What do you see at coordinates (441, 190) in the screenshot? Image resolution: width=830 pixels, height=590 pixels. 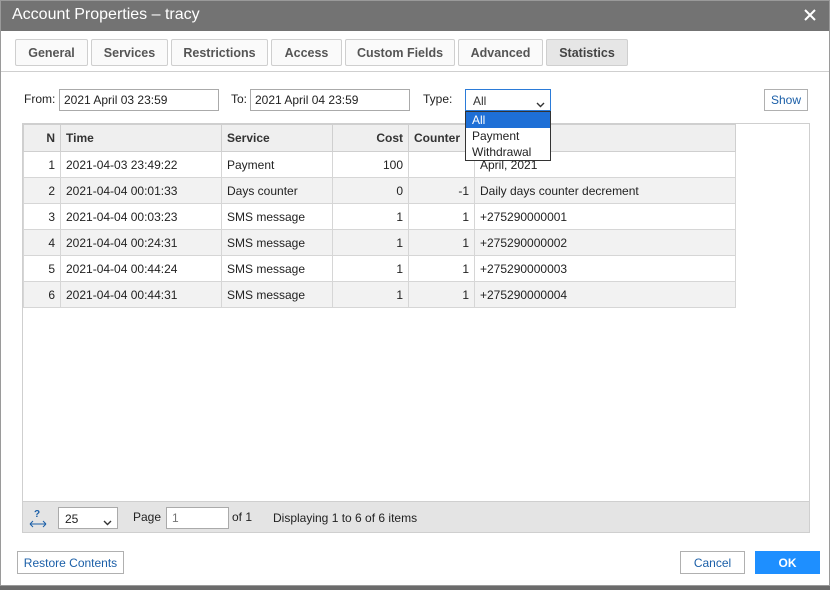 I see `cell-counter: -1` at bounding box center [441, 190].